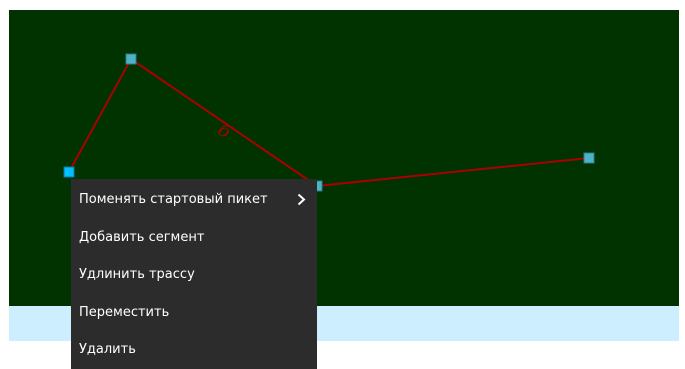  Describe the element at coordinates (137, 275) in the screenshot. I see `menu-item-label: Удлинить трассу` at that location.